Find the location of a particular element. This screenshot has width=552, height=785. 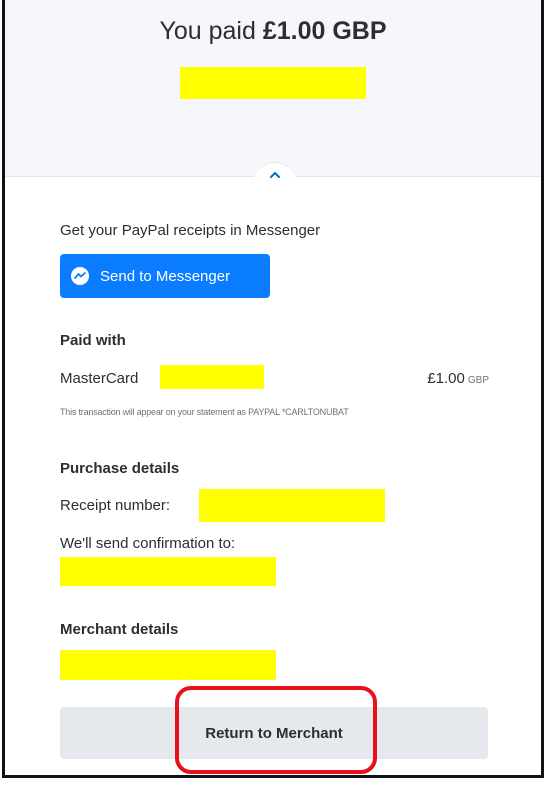

send-to-messenger-button: Send to Messenger is located at coordinates (165, 276).